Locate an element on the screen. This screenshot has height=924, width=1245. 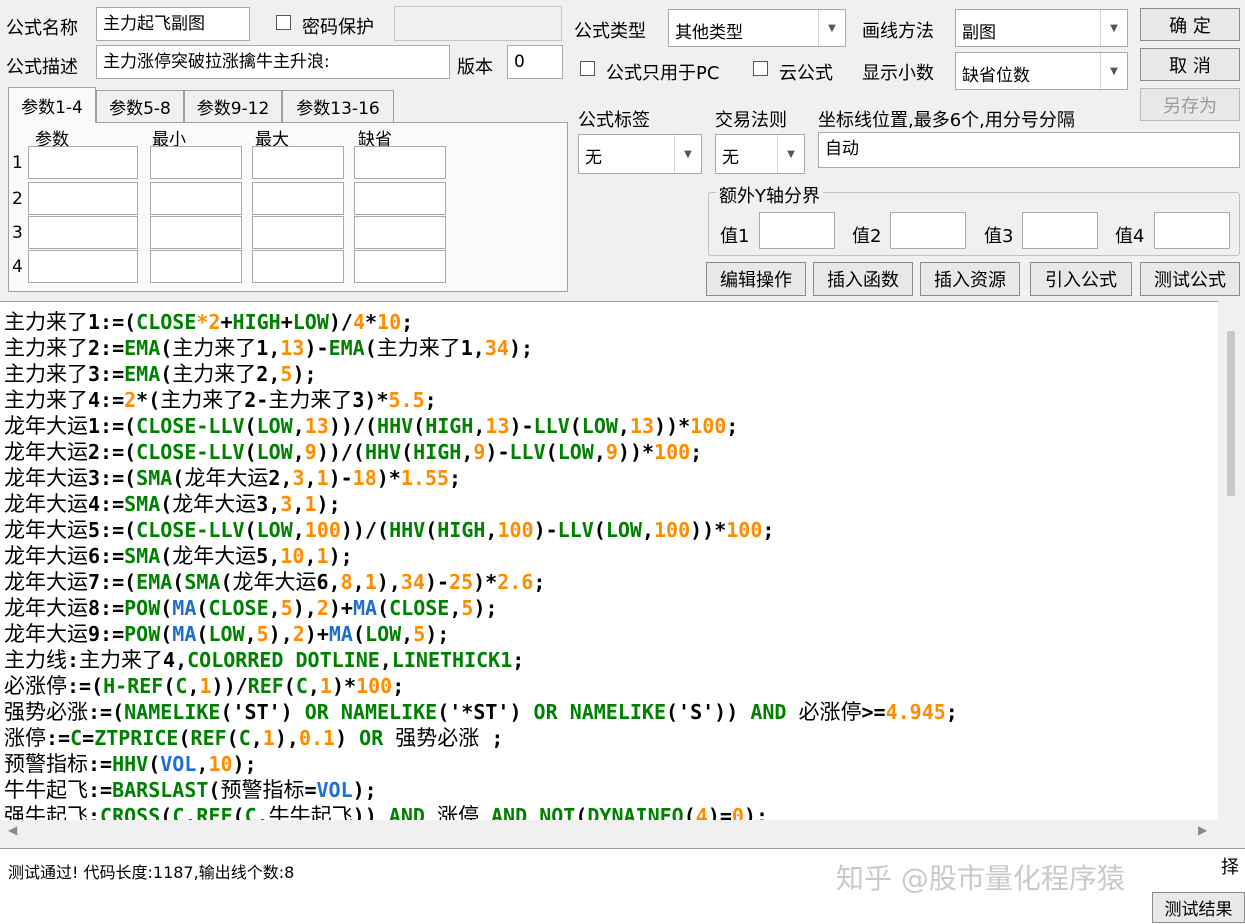
code-token: 预警指标 is located at coordinates (46, 764).